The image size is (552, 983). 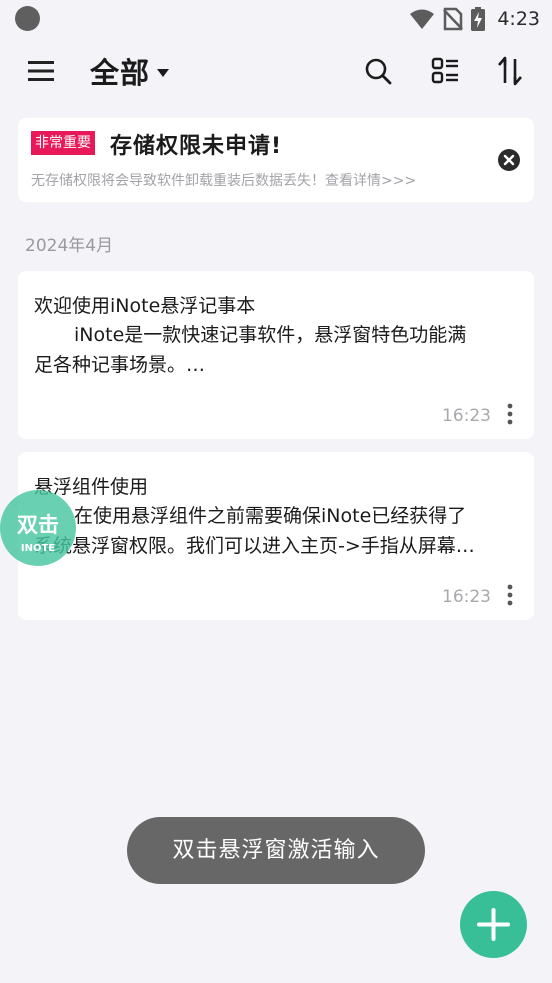 I want to click on toast-message: 双击悬浮窗激活输入, so click(x=276, y=850).